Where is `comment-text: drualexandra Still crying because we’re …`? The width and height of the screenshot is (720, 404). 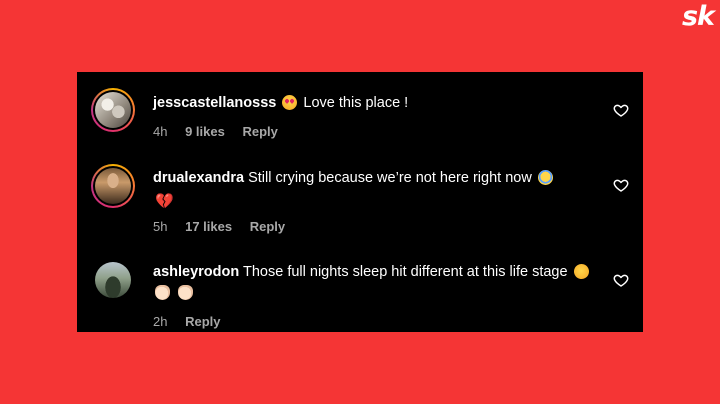 comment-text: drualexandra Still crying because we’re … is located at coordinates (373, 189).